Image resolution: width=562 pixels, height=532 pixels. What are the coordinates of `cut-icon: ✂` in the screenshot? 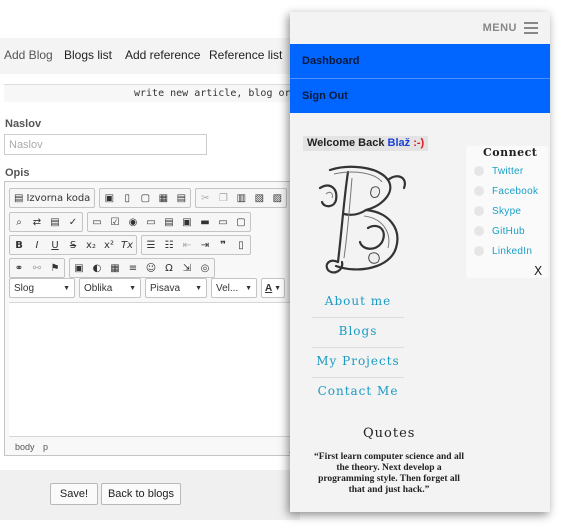 It's located at (205, 198).